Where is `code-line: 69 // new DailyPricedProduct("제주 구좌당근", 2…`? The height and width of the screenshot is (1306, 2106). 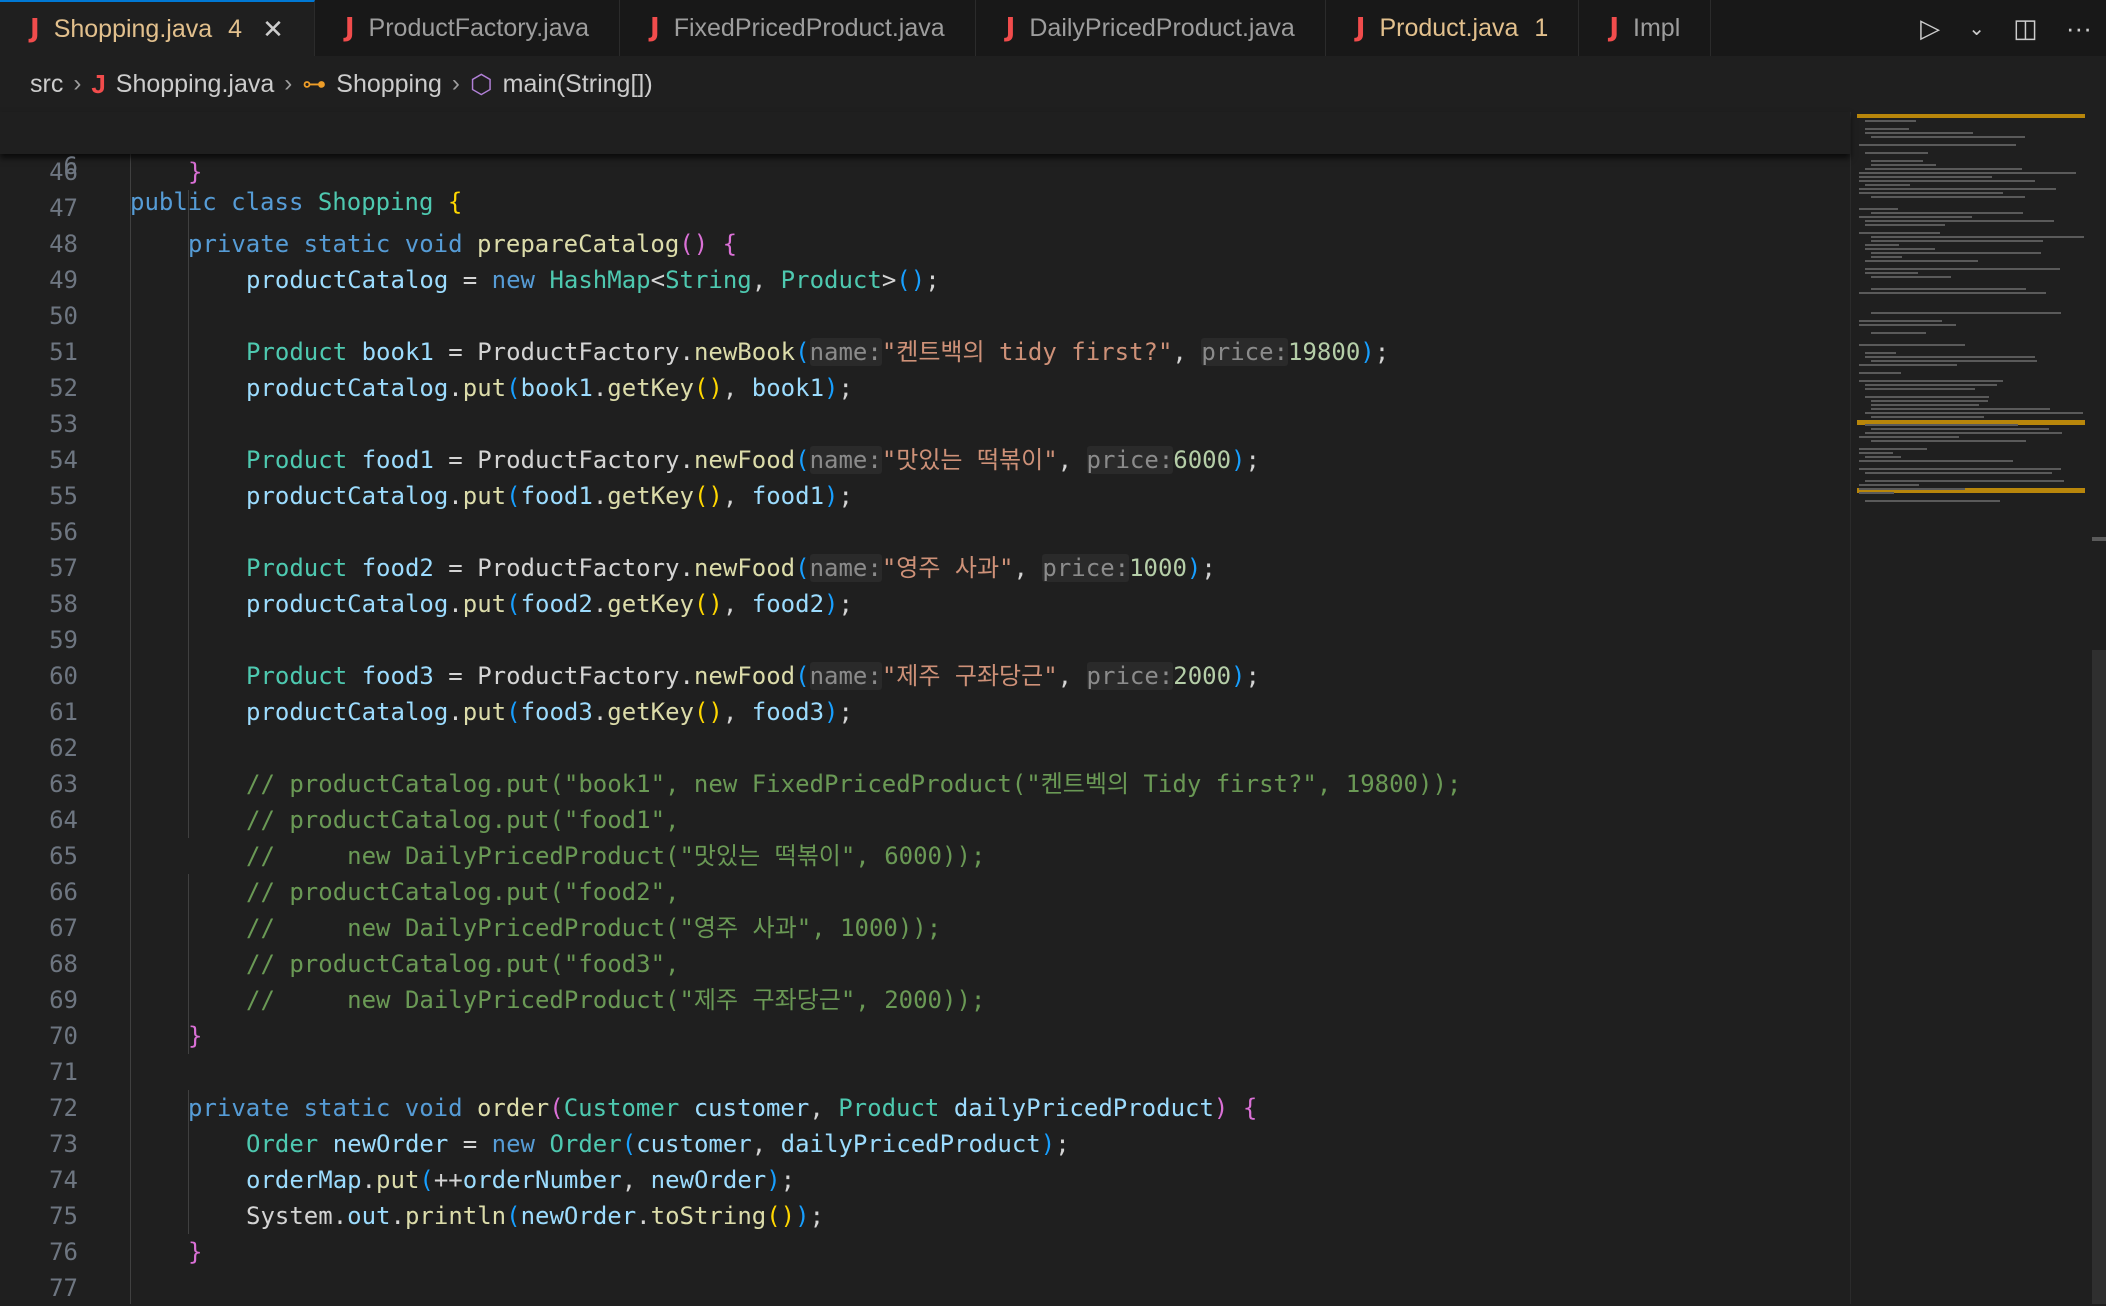 code-line: 69 // new DailyPricedProduct("제주 구좌당근", 2… is located at coordinates (925, 1000).